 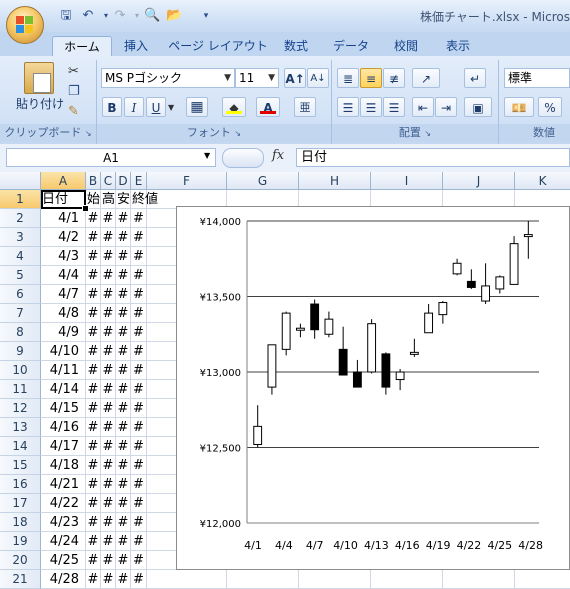 What do you see at coordinates (20, 484) in the screenshot?
I see `row-header: 16` at bounding box center [20, 484].